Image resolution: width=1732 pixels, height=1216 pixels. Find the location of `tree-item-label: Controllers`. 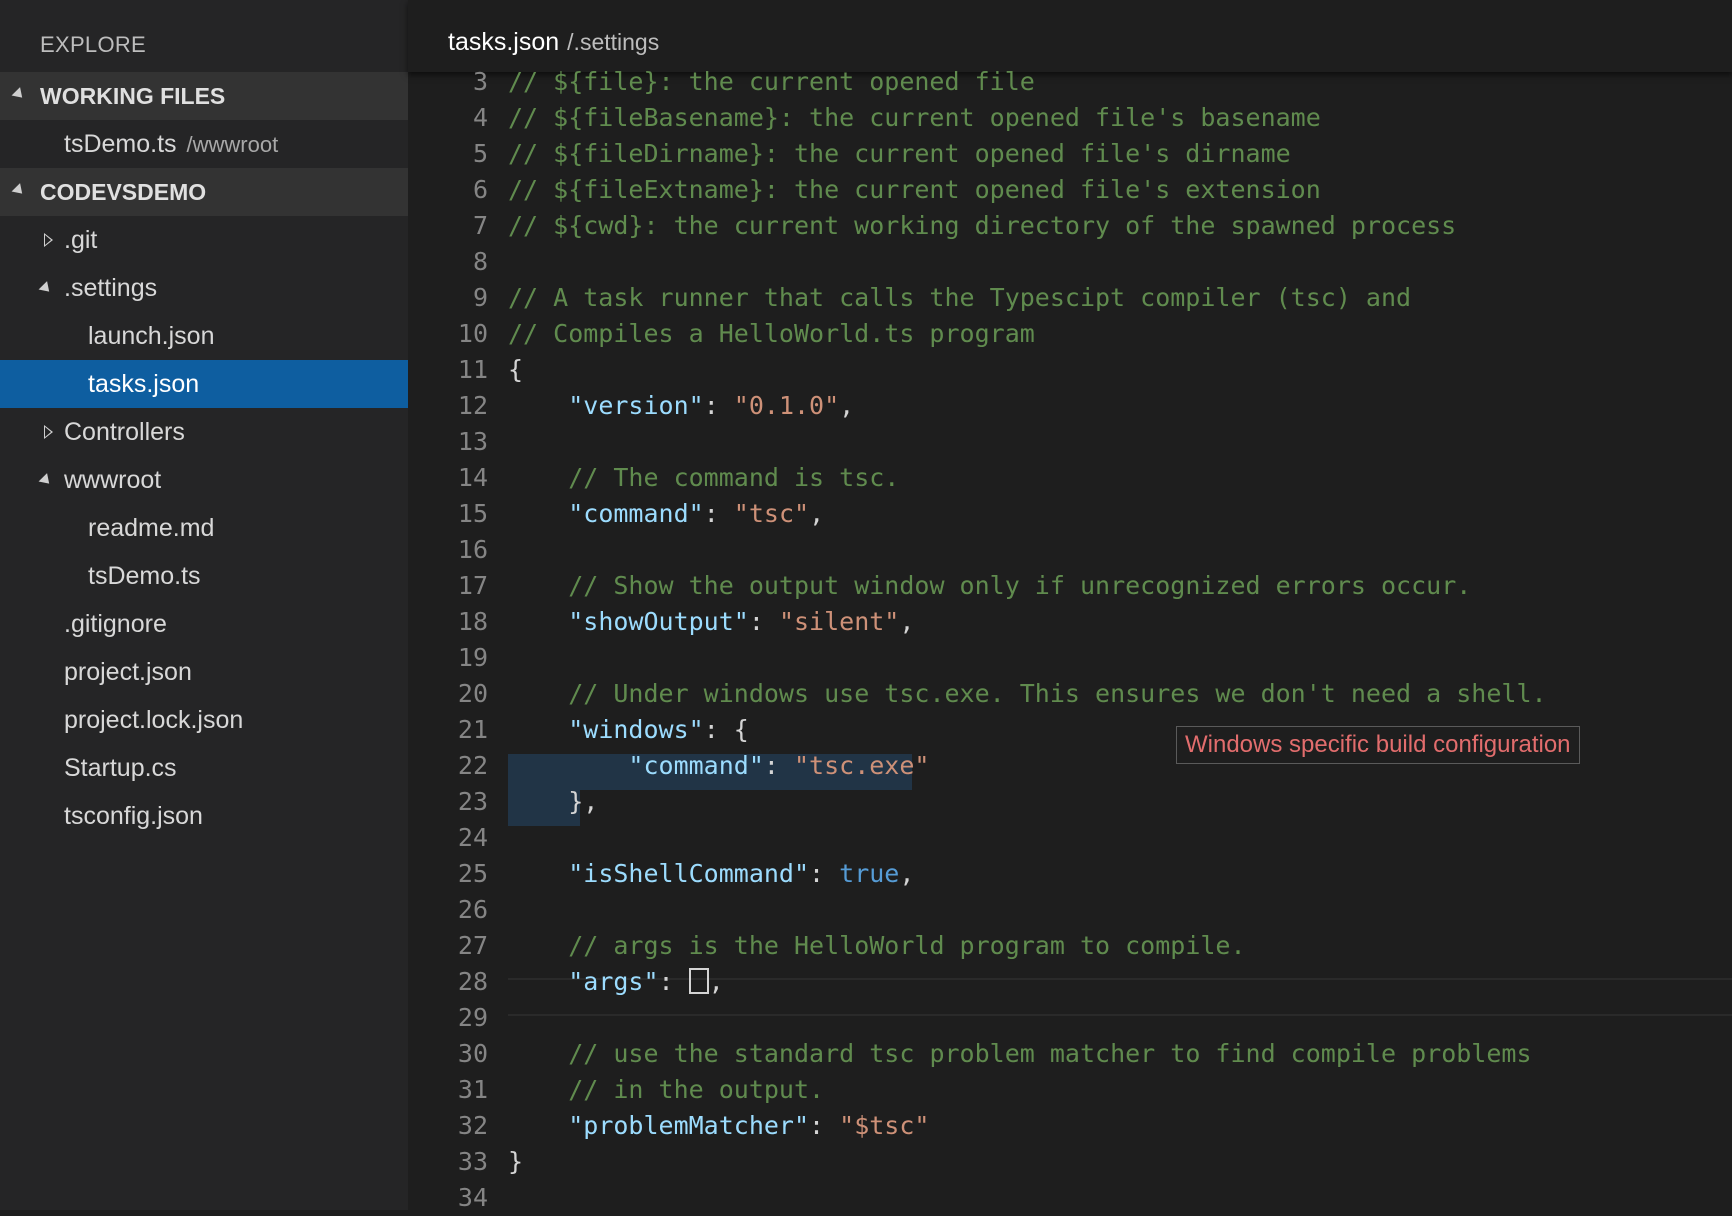

tree-item-label: Controllers is located at coordinates (124, 432).